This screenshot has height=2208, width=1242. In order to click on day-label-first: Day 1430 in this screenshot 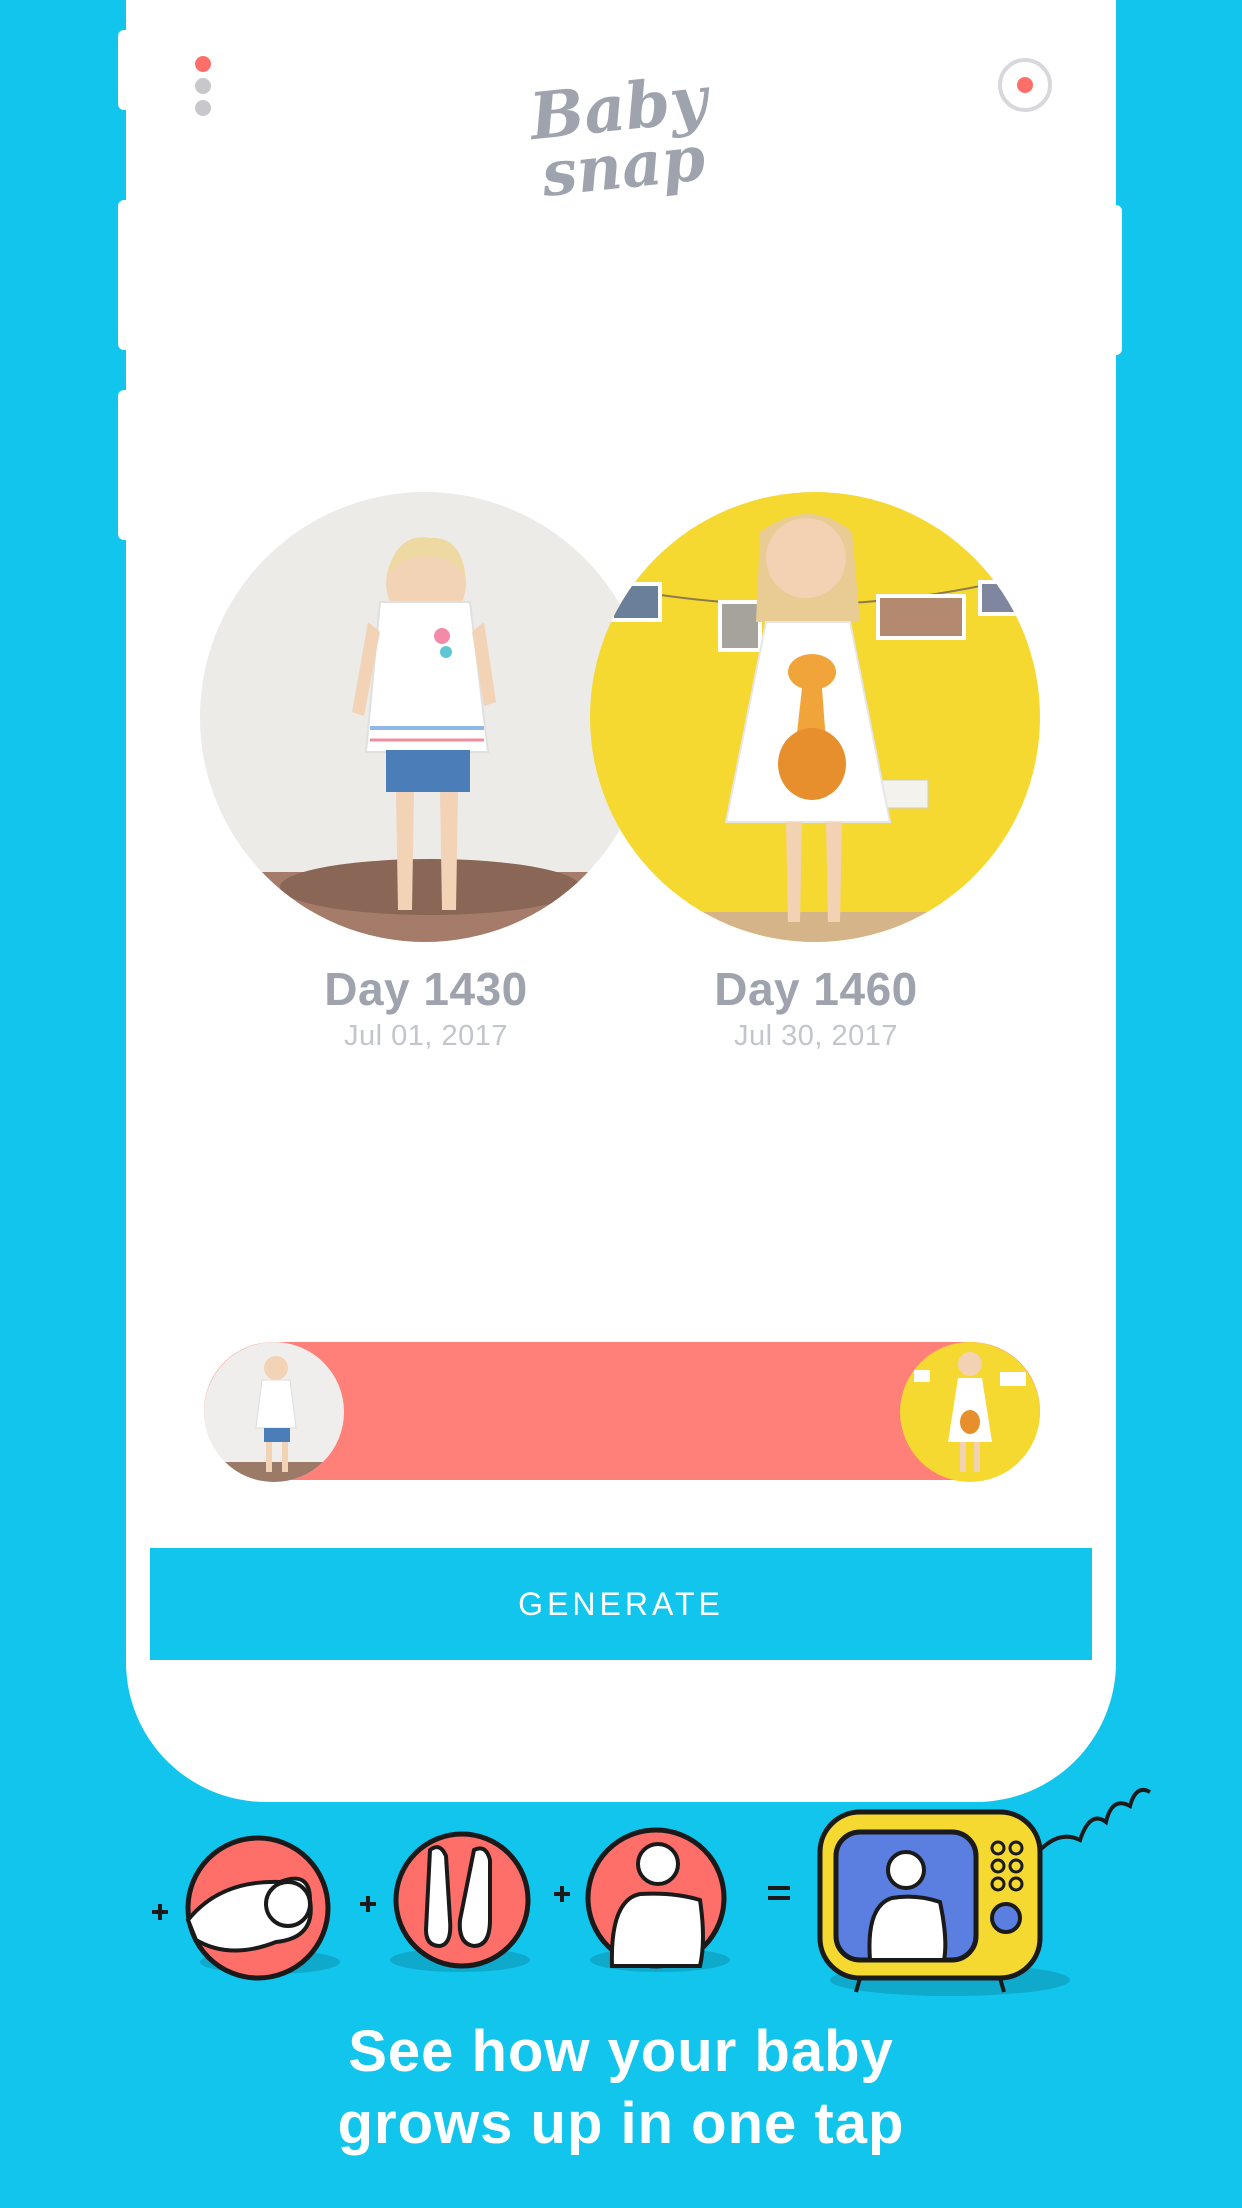, I will do `click(426, 989)`.